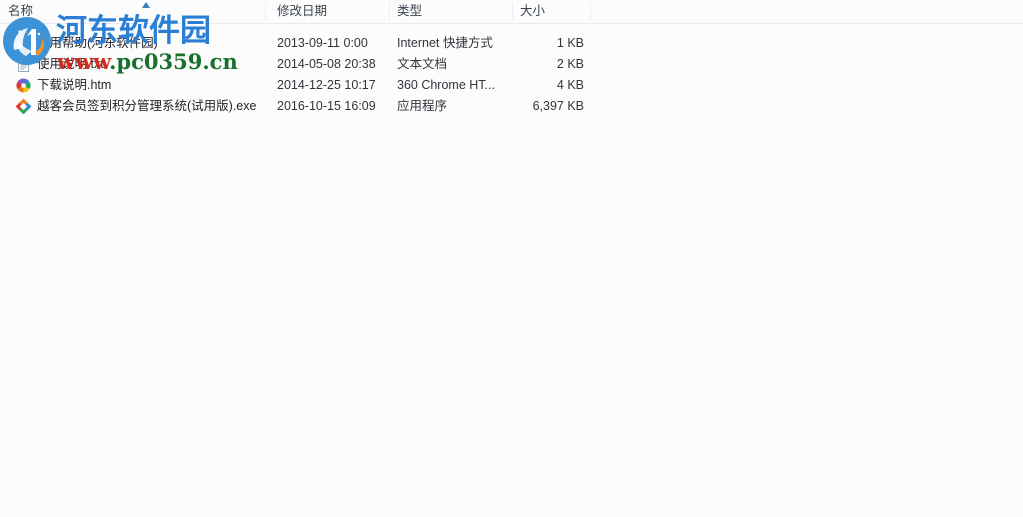  What do you see at coordinates (570, 64) in the screenshot?
I see `file-size: 2 KB` at bounding box center [570, 64].